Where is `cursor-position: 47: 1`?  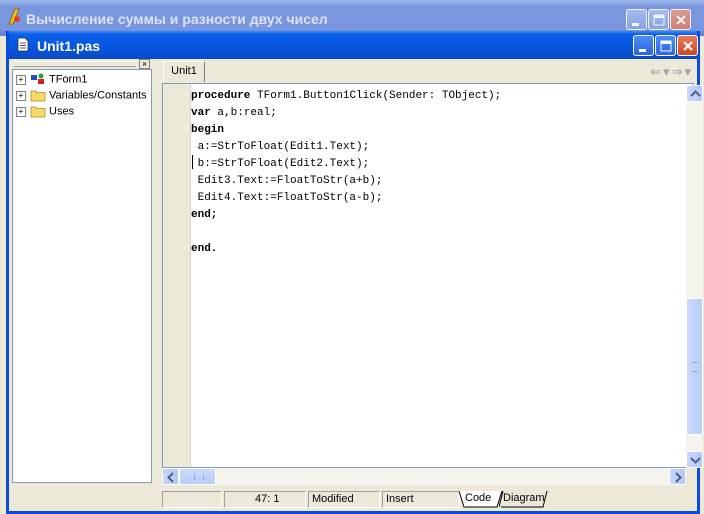
cursor-position: 47: 1 is located at coordinates (265, 499).